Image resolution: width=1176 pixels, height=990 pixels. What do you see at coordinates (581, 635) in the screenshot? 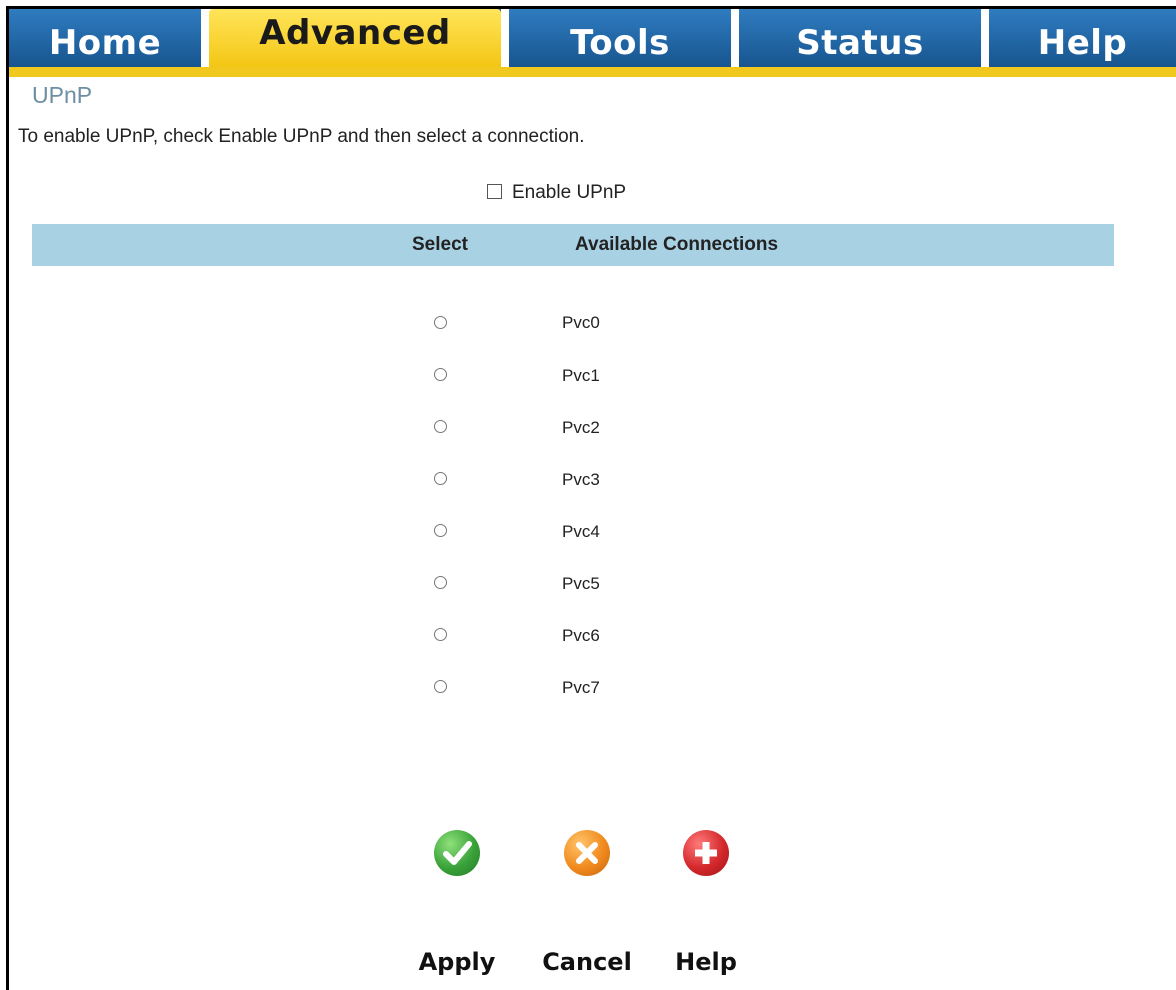
I see `connection-label: Pvc6` at bounding box center [581, 635].